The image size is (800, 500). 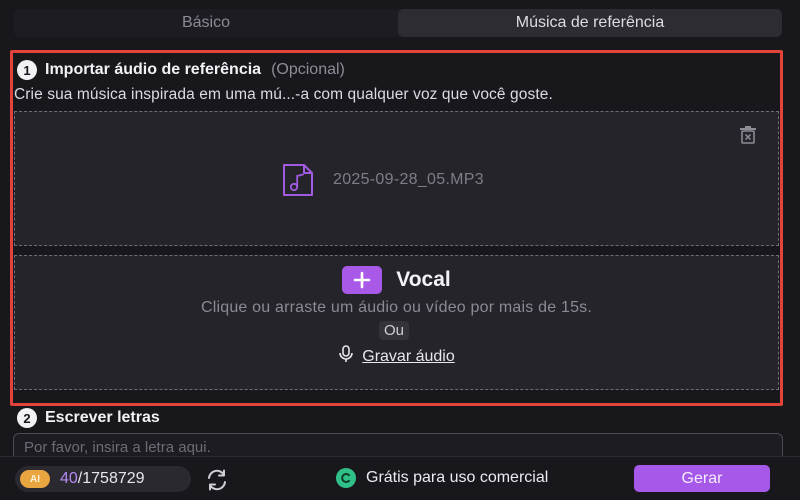 I want to click on step-1-badge: 1, so click(x=27, y=70).